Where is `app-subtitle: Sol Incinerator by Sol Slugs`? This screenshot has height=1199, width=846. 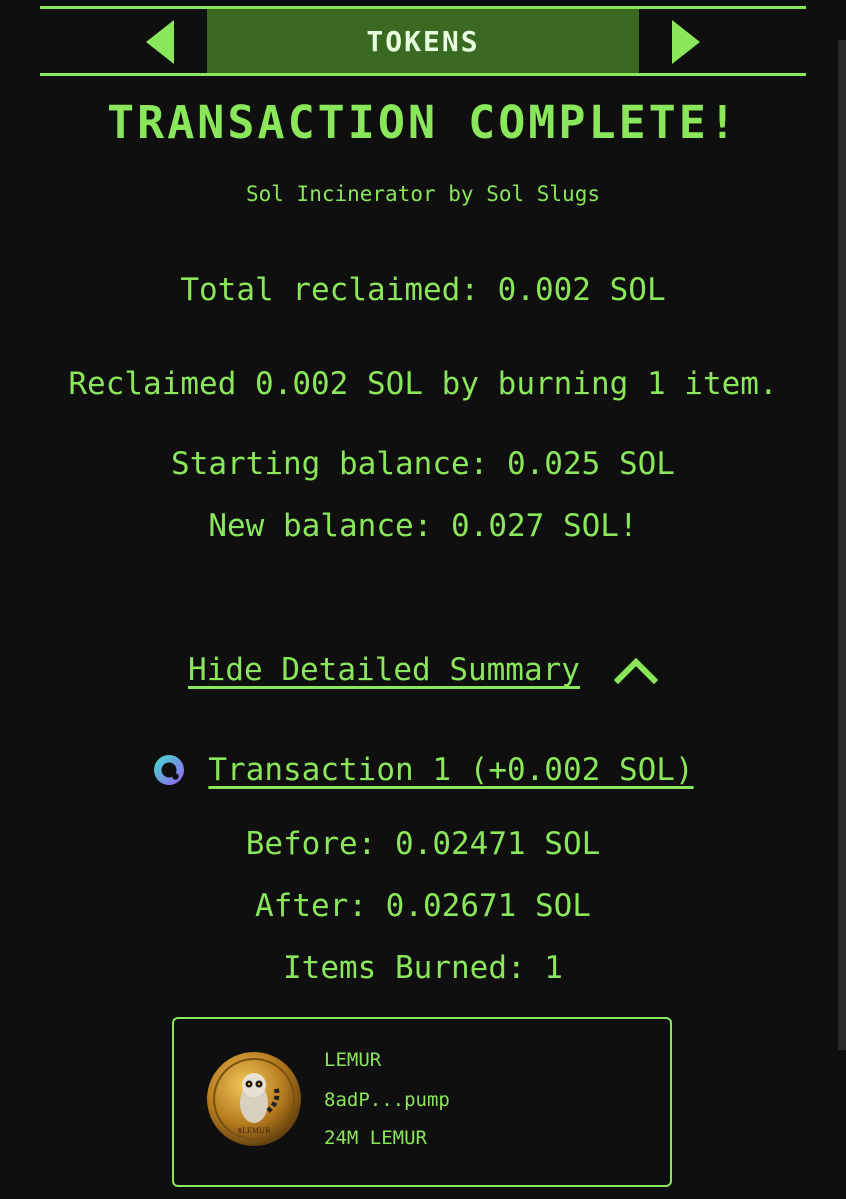
app-subtitle: Sol Incinerator by Sol Slugs is located at coordinates (422, 194).